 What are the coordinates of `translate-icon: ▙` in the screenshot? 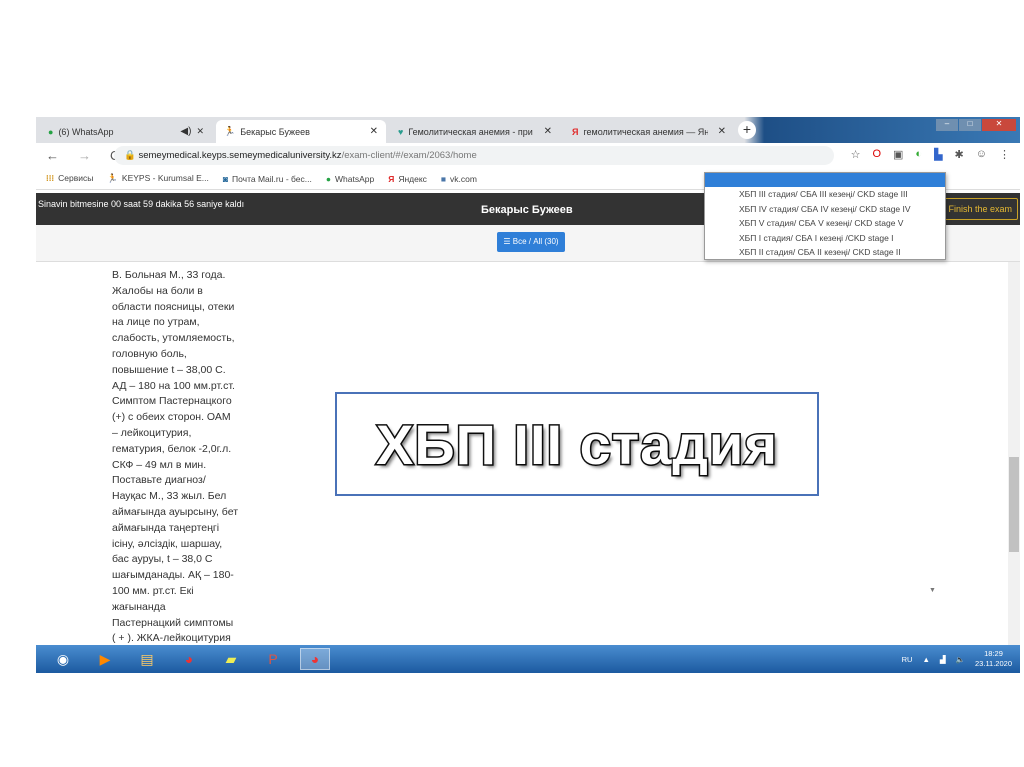 It's located at (938, 154).